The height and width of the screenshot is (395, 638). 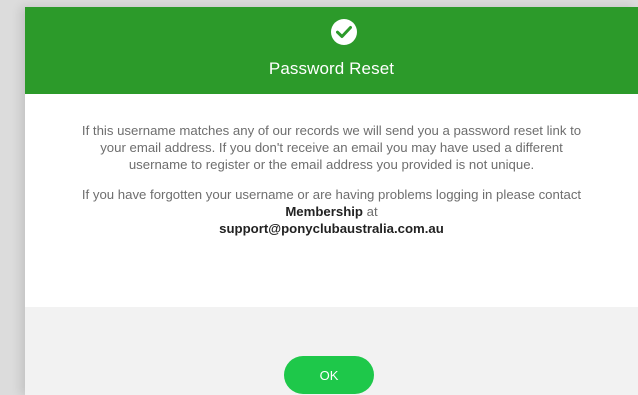 I want to click on support-email: support@ponyclubaustralia.com.au, so click(x=331, y=228).